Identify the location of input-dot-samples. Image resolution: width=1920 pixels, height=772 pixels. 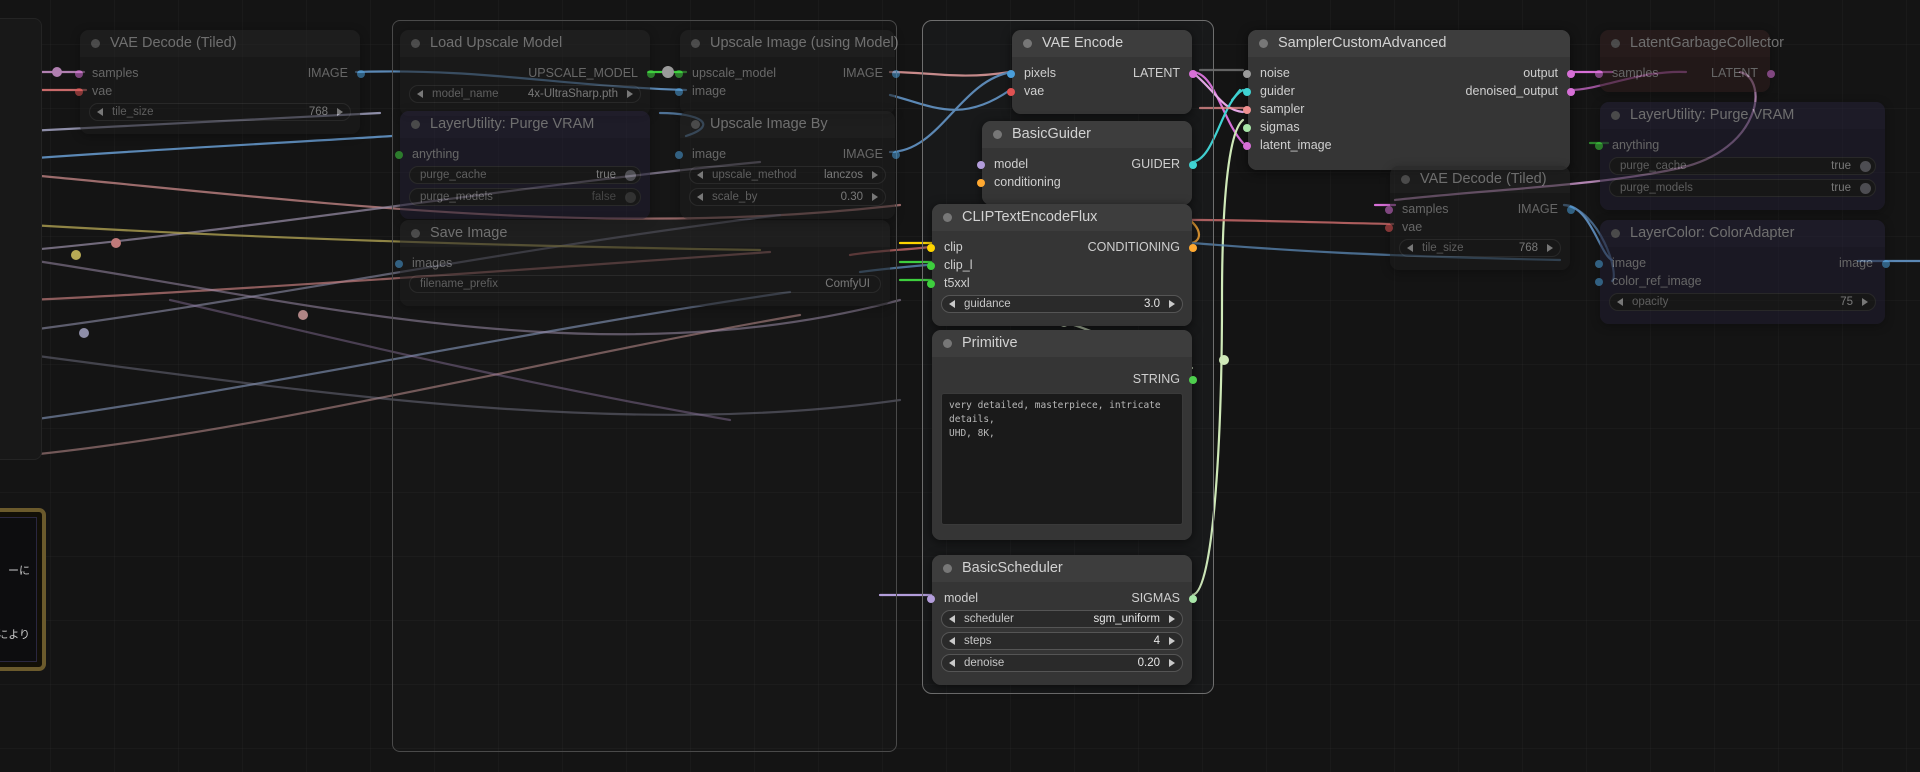
(1599, 73).